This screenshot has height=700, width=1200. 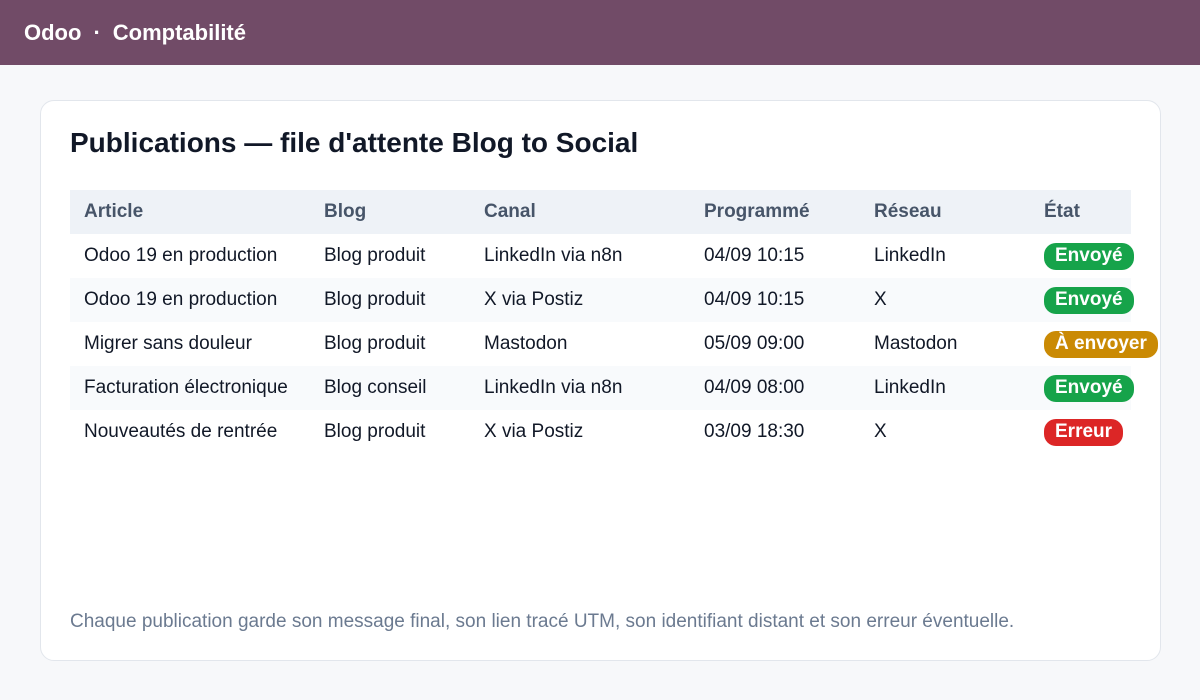 What do you see at coordinates (390, 388) in the screenshot?
I see `cell-blog: Blog conseil` at bounding box center [390, 388].